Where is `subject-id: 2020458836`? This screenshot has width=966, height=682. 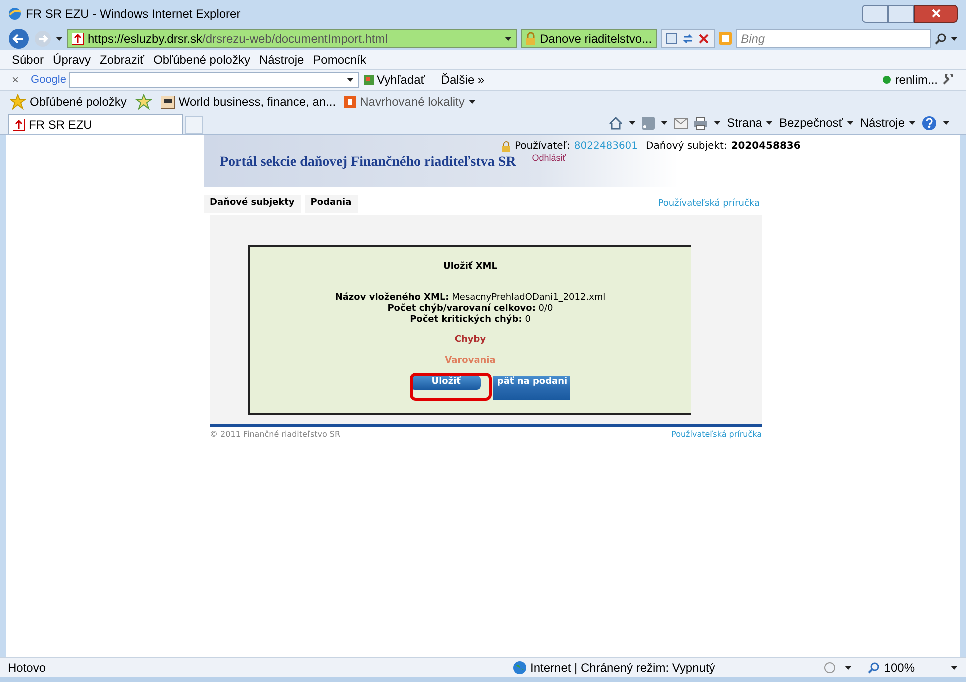 subject-id: 2020458836 is located at coordinates (766, 147).